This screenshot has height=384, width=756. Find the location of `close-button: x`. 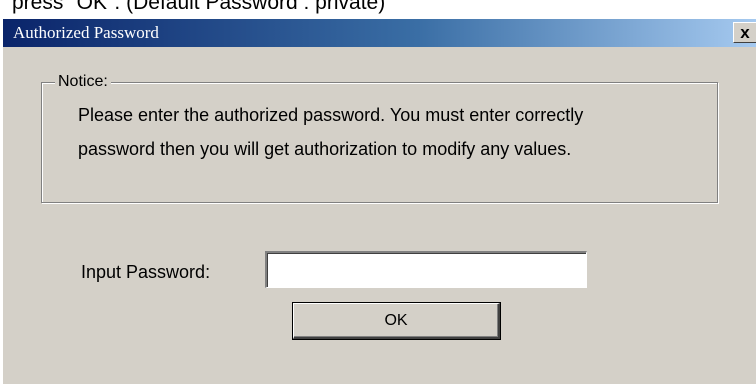

close-button: x is located at coordinates (744, 32).